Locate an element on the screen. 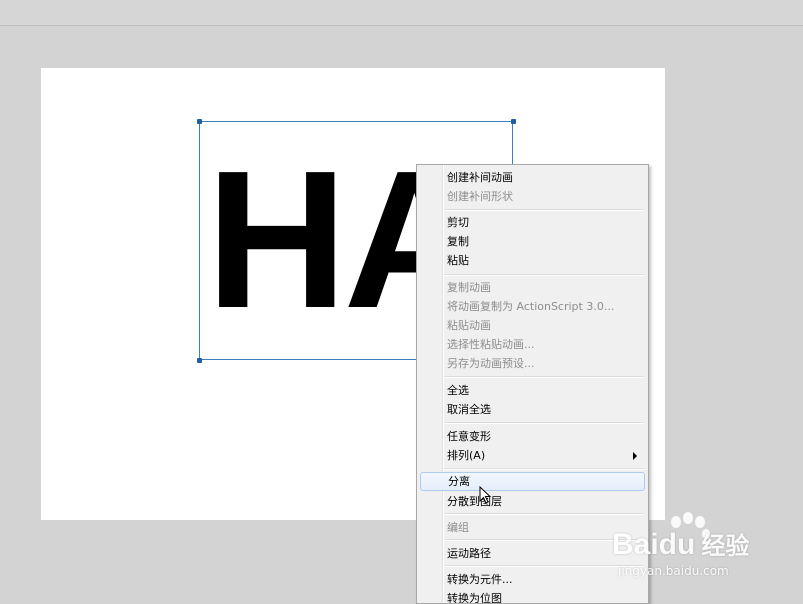  mouse-pointer-icon is located at coordinates (485, 495).